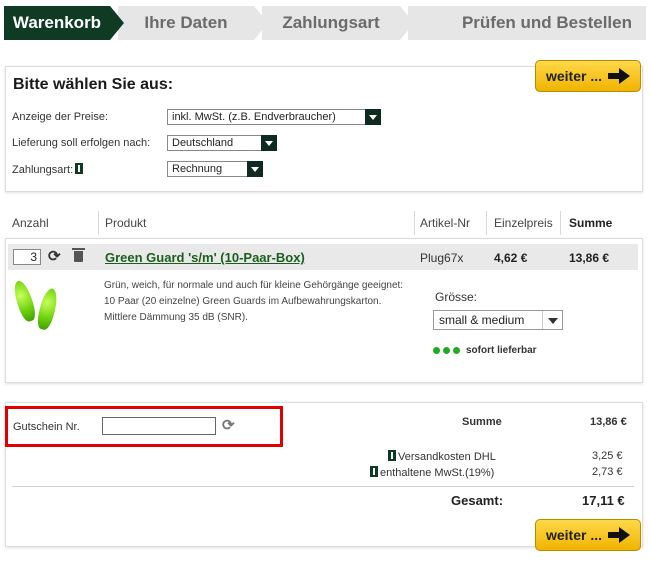  I want to click on size-value: small & medium, so click(482, 320).